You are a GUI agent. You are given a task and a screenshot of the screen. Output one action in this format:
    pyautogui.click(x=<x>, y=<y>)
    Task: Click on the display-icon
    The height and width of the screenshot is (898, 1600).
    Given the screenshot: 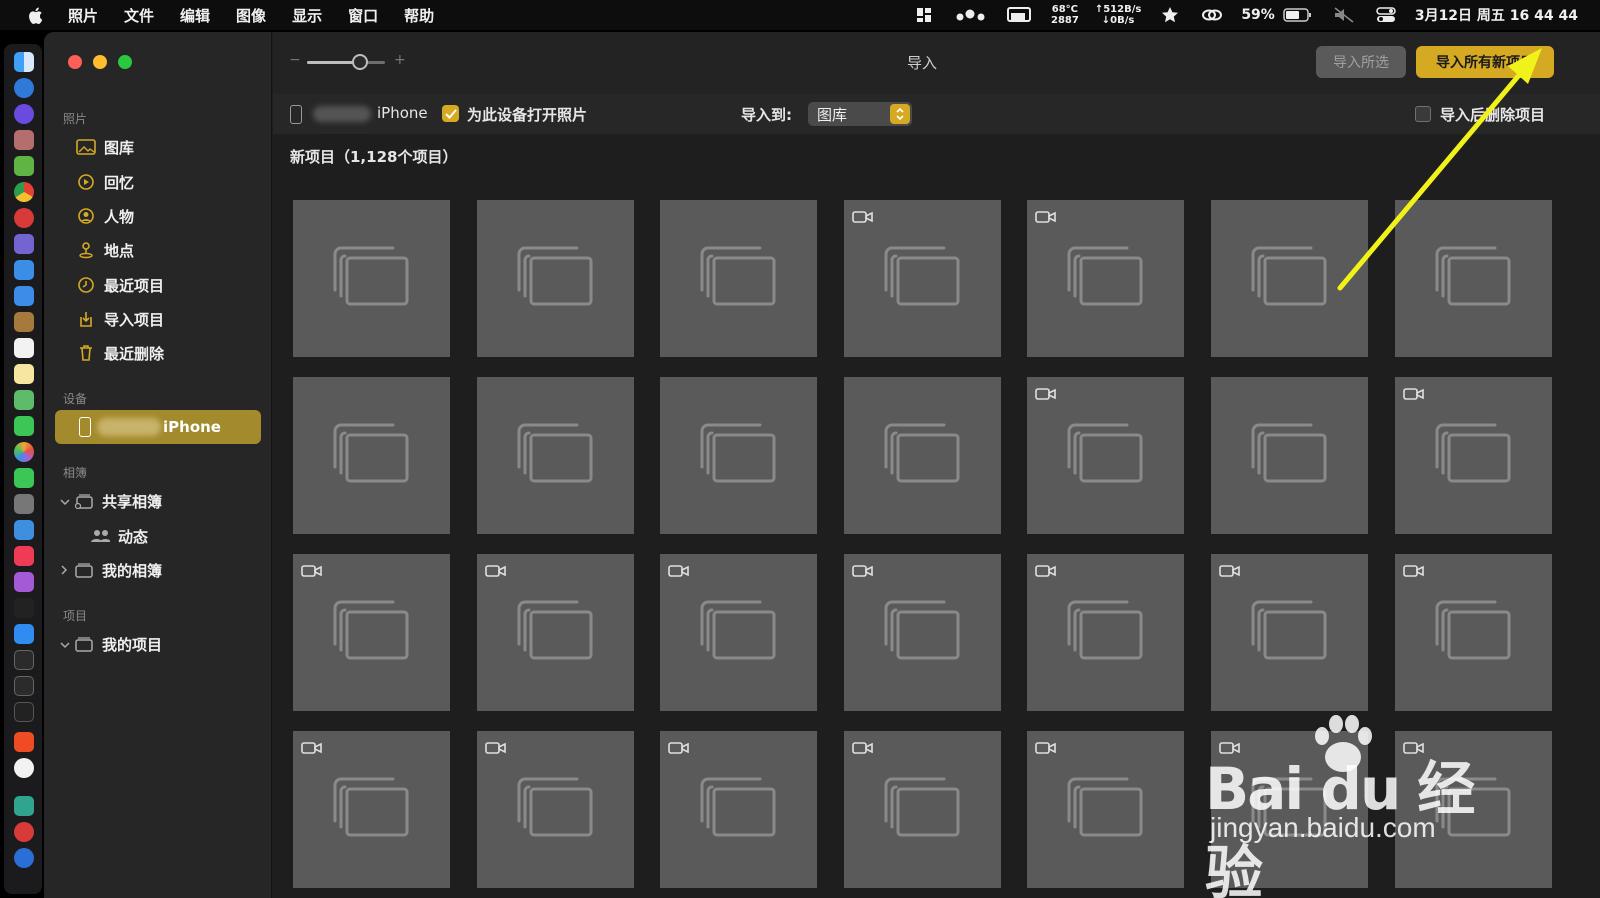 What is the action you would take?
    pyautogui.click(x=1019, y=15)
    